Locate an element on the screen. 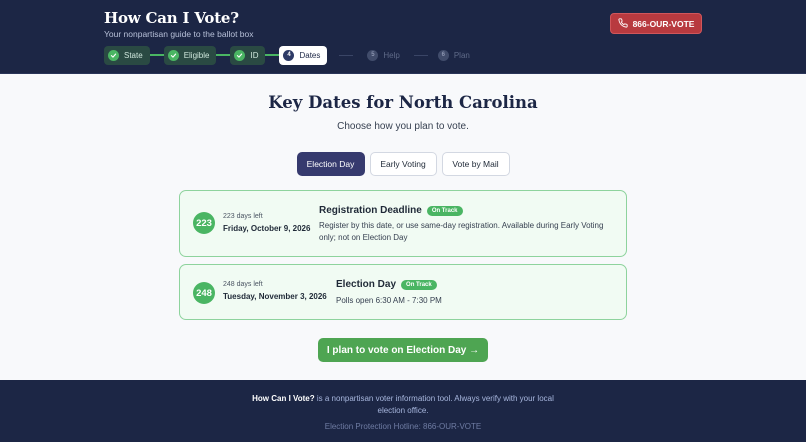 This screenshot has height=442, width=806. days-count-badge: 223 is located at coordinates (204, 223).